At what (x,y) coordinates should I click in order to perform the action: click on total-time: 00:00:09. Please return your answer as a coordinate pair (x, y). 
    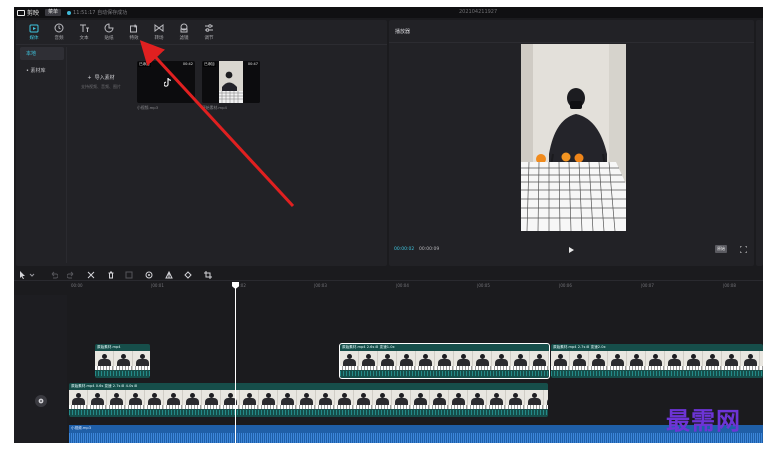
    Looking at the image, I should click on (429, 249).